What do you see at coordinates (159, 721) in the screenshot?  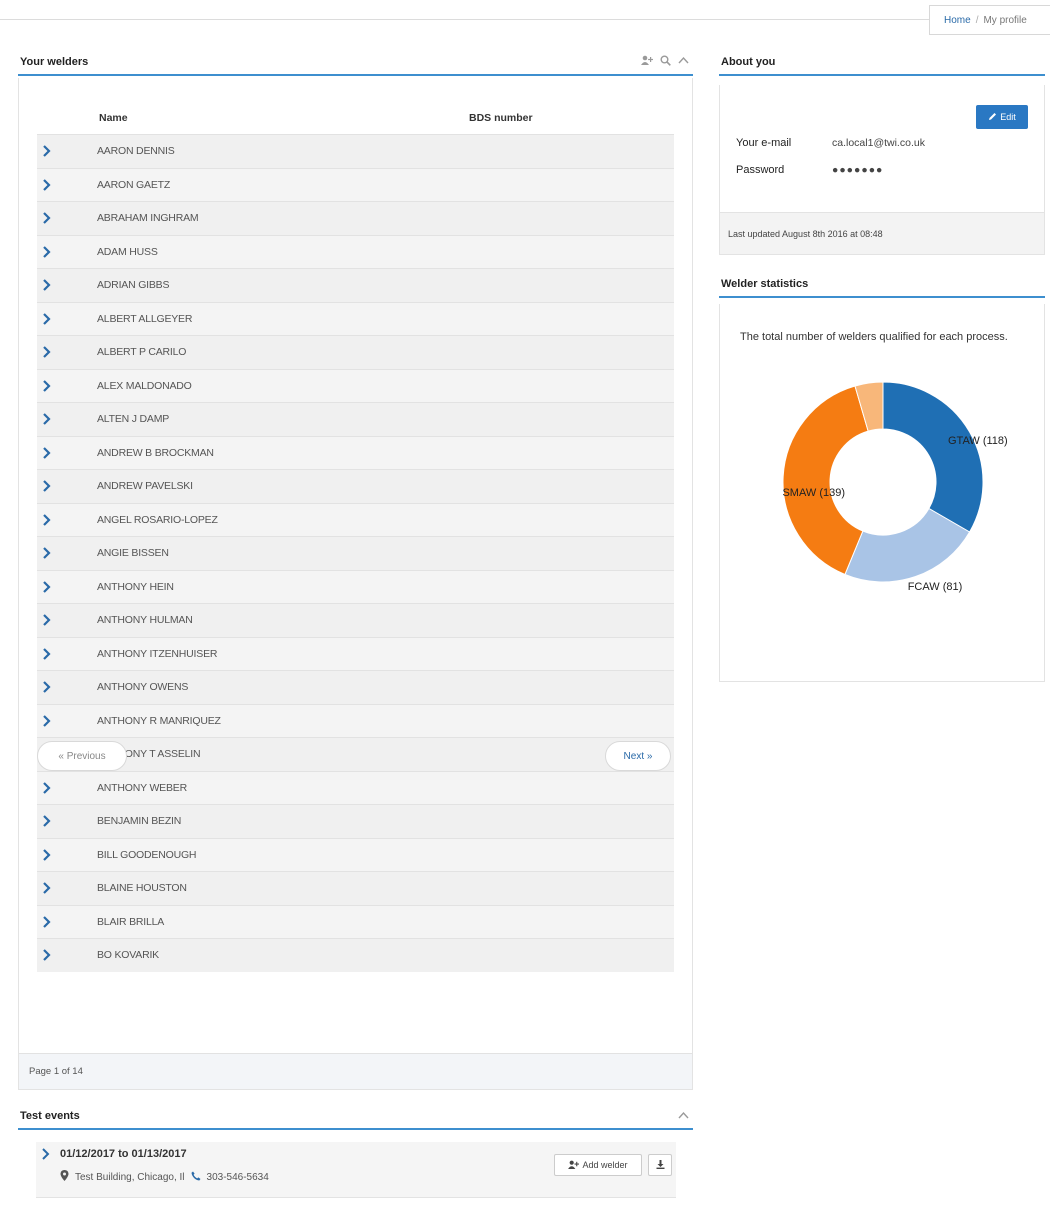 I see `welder-name: ANTHONY R MANRIQUEZ` at bounding box center [159, 721].